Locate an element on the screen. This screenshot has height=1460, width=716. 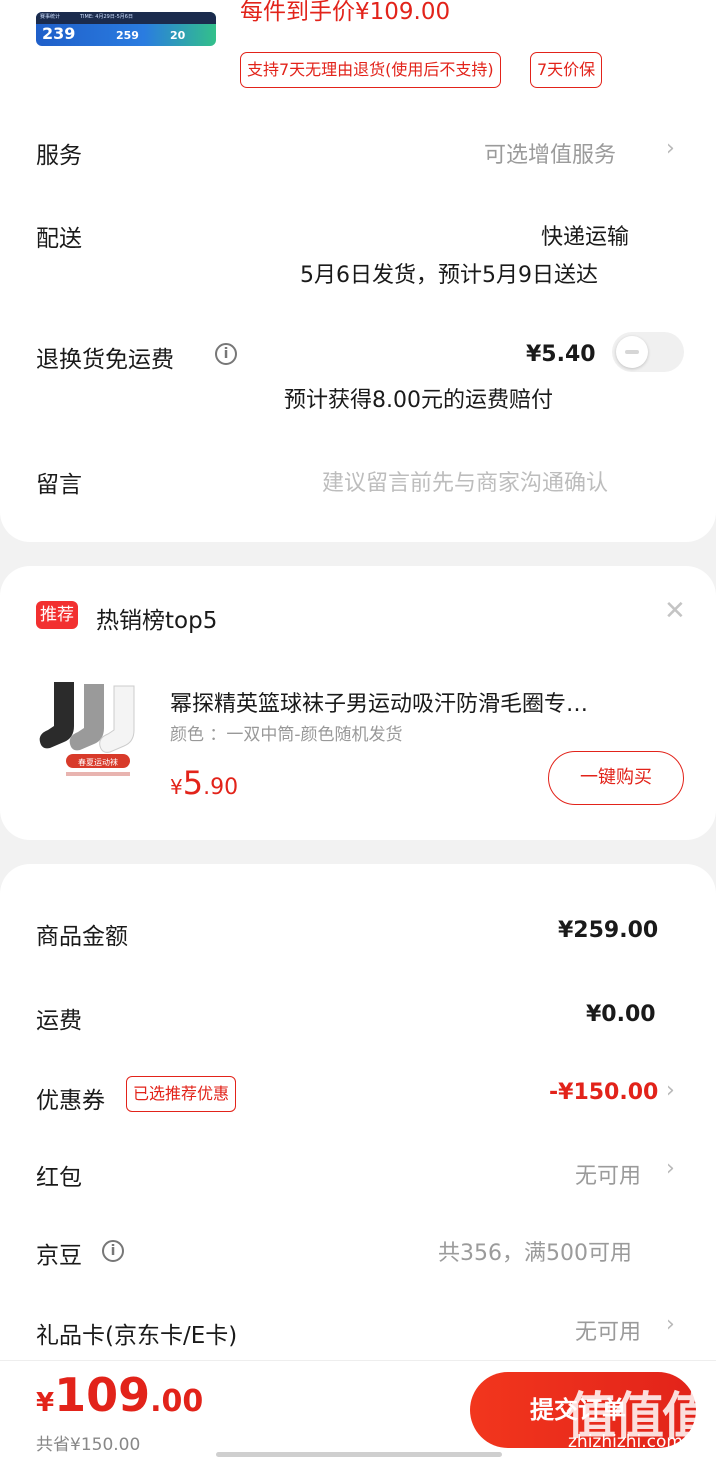
thumbnail-text: TIME: 4月29日-5月6日 is located at coordinates (106, 17).